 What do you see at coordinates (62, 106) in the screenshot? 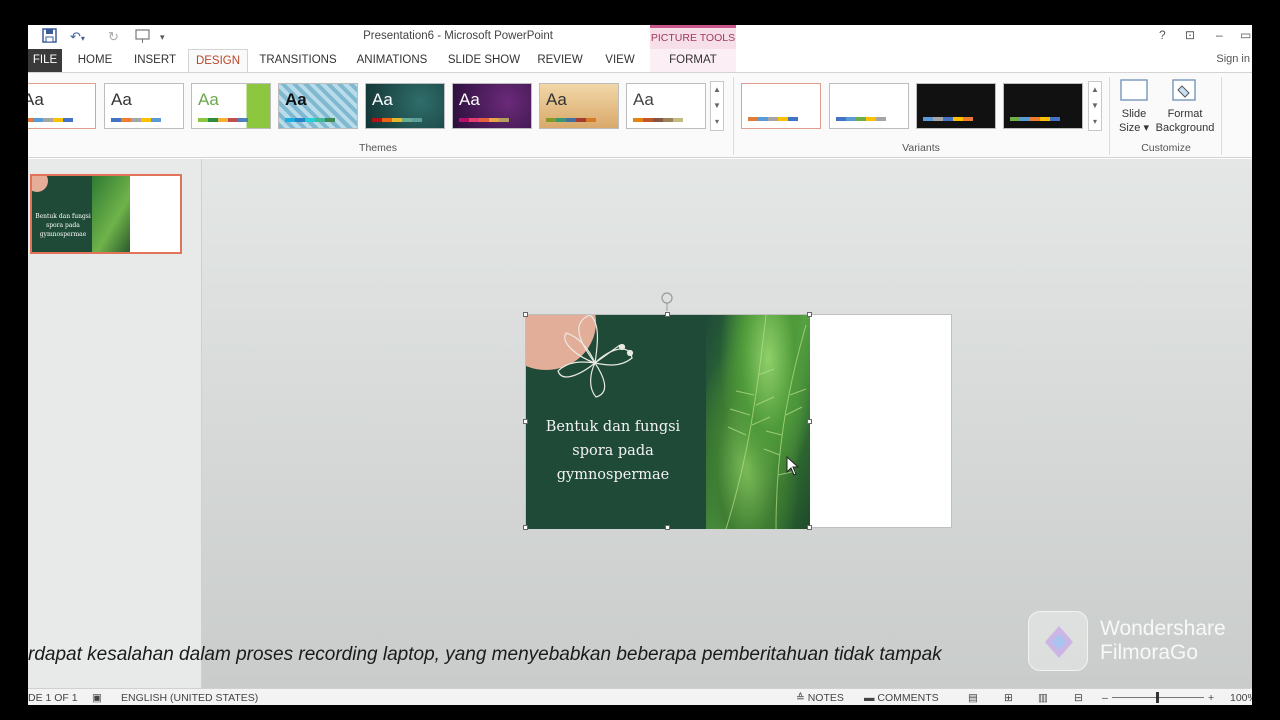
I see `theme-office: Aa` at bounding box center [62, 106].